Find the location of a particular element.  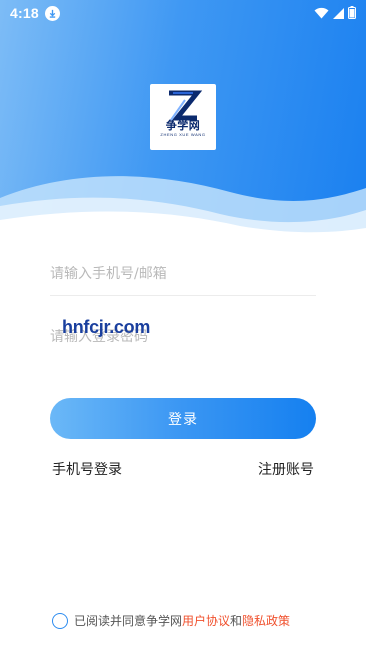

agree-radio is located at coordinates (60, 620).